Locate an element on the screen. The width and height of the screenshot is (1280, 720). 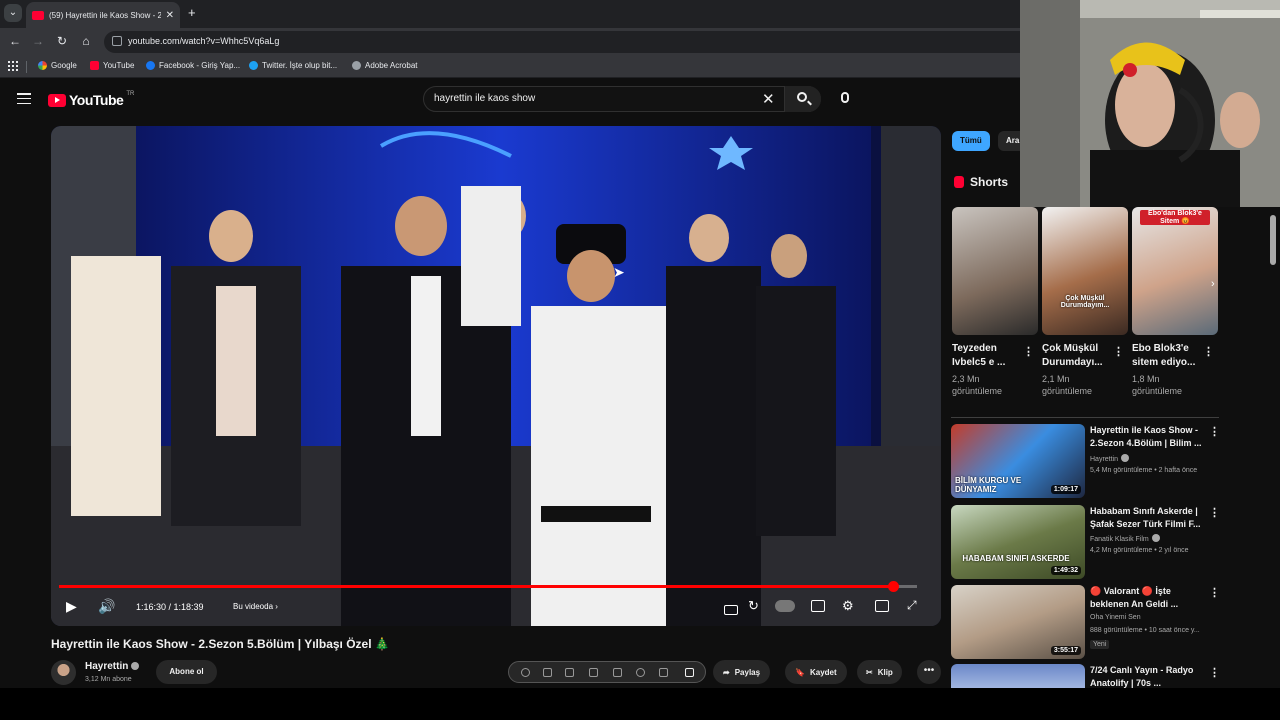
bookmark-label: Adobe Acrobat is located at coordinates (391, 65).